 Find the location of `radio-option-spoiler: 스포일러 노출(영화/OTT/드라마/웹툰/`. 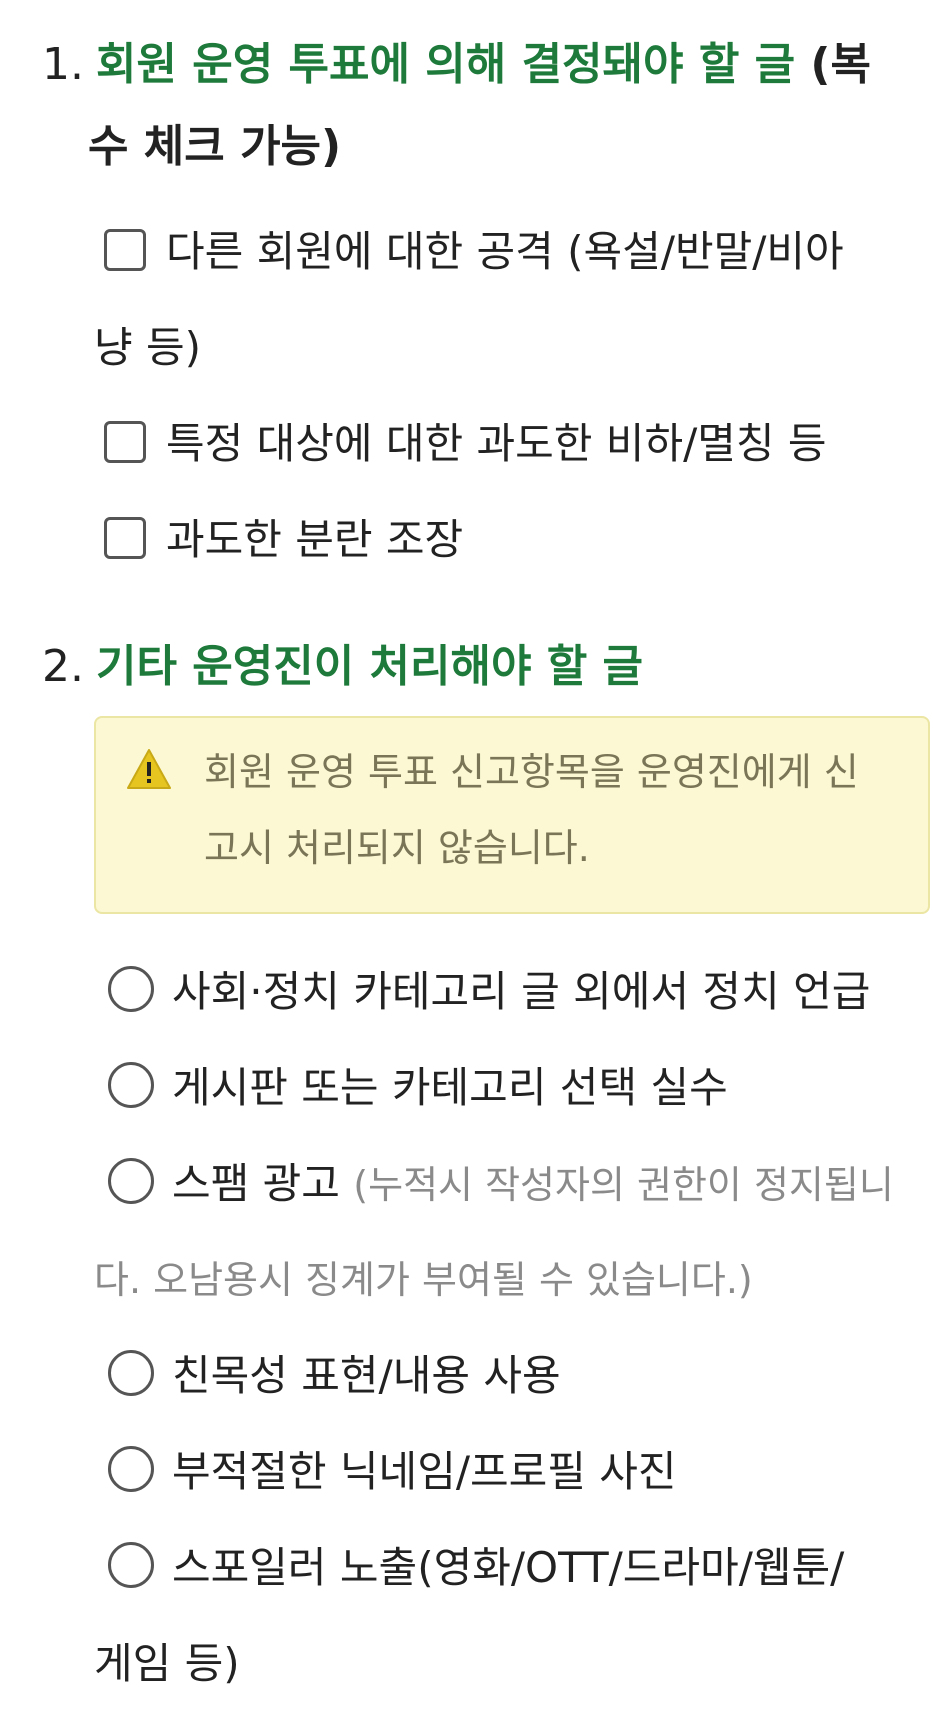

radio-option-spoiler: 스포일러 노출(영화/OTT/드라마/웹툰/ is located at coordinates (509, 1568).